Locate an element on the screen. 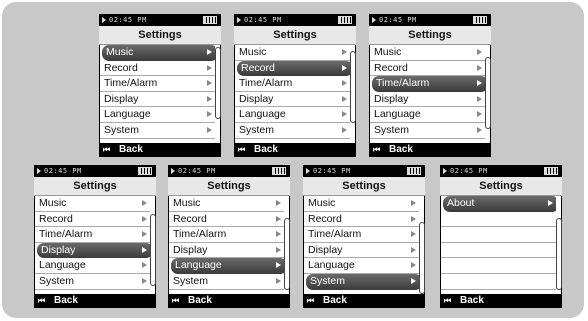 The height and width of the screenshot is (321, 588). menu-item: About is located at coordinates (501, 204).